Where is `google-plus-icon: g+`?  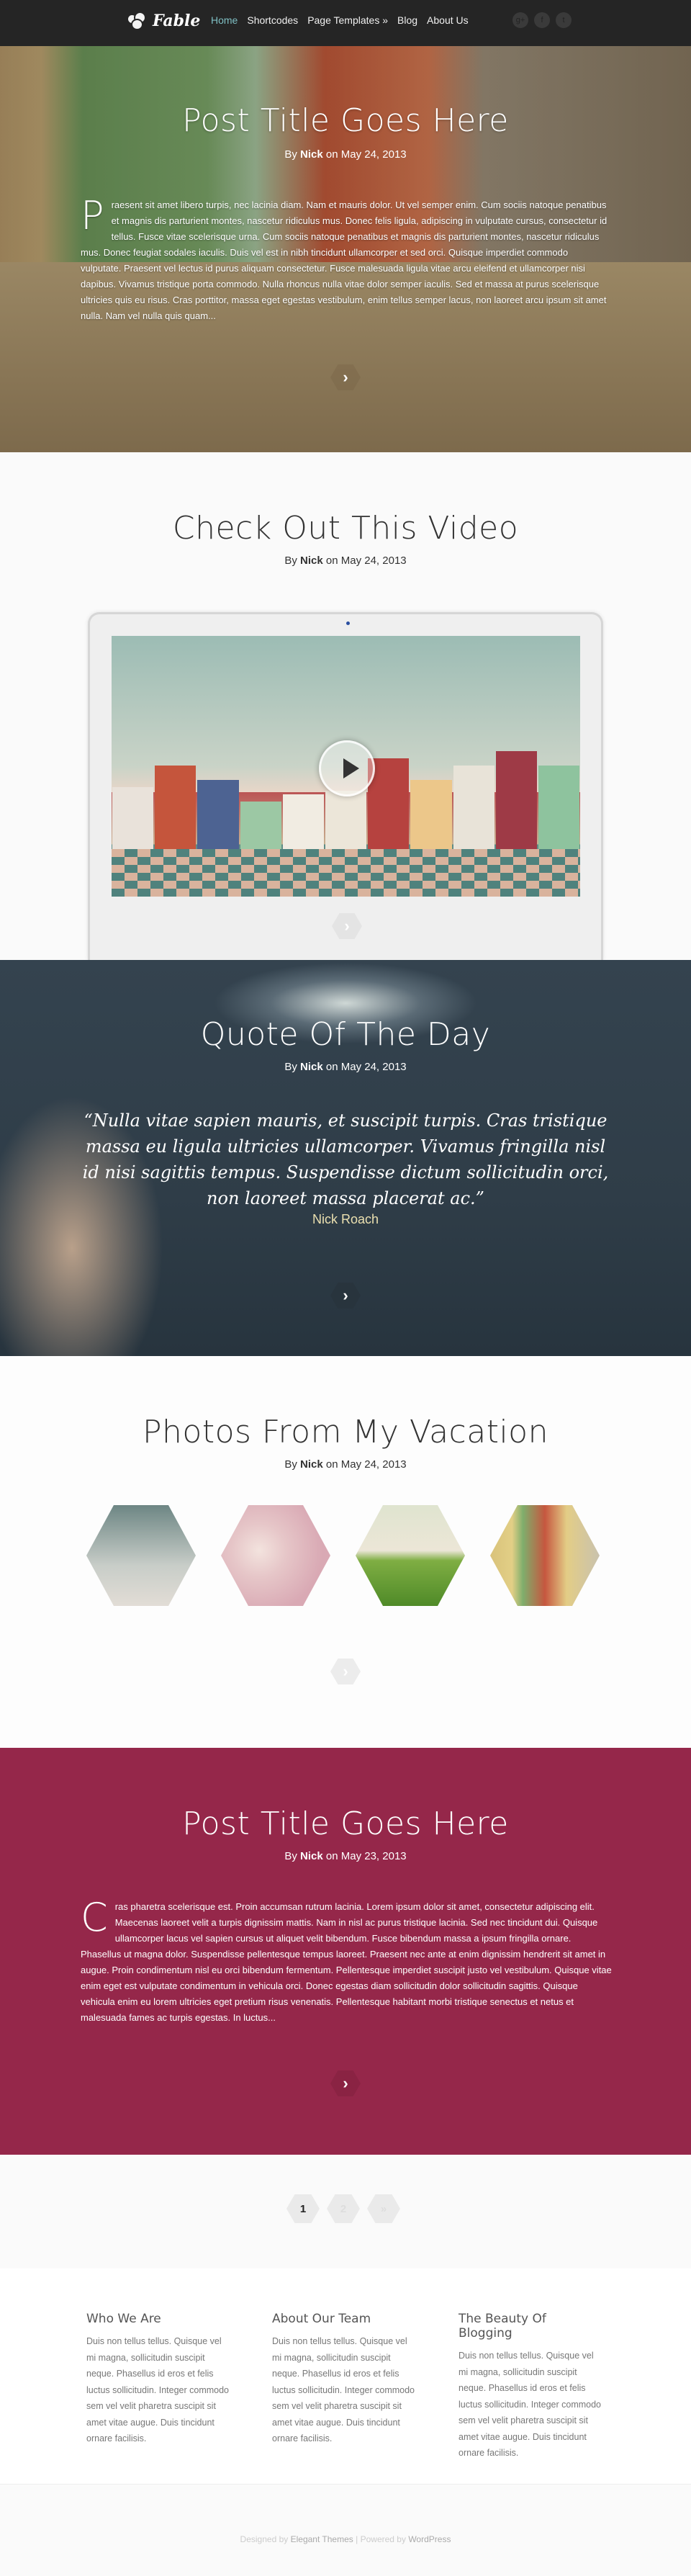
google-plus-icon: g+ is located at coordinates (520, 20).